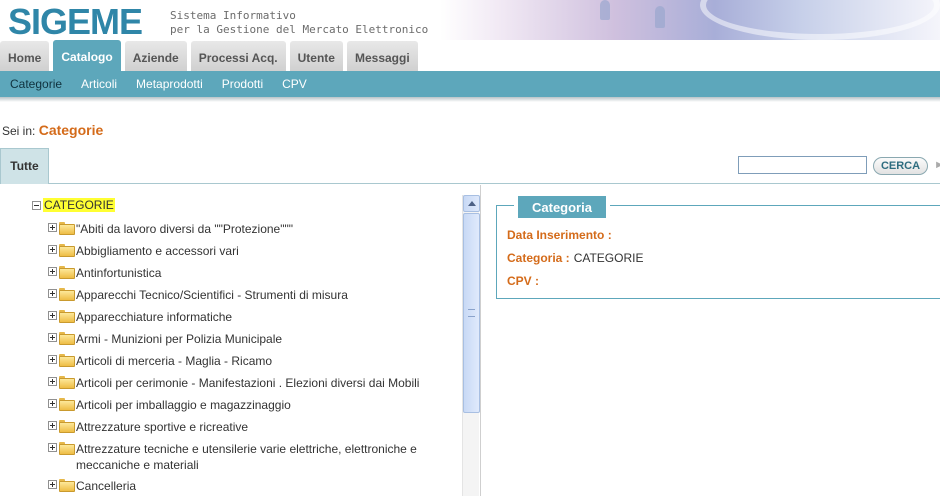 The width and height of the screenshot is (940, 496). What do you see at coordinates (36, 84) in the screenshot?
I see `subnav-categorie: Categorie` at bounding box center [36, 84].